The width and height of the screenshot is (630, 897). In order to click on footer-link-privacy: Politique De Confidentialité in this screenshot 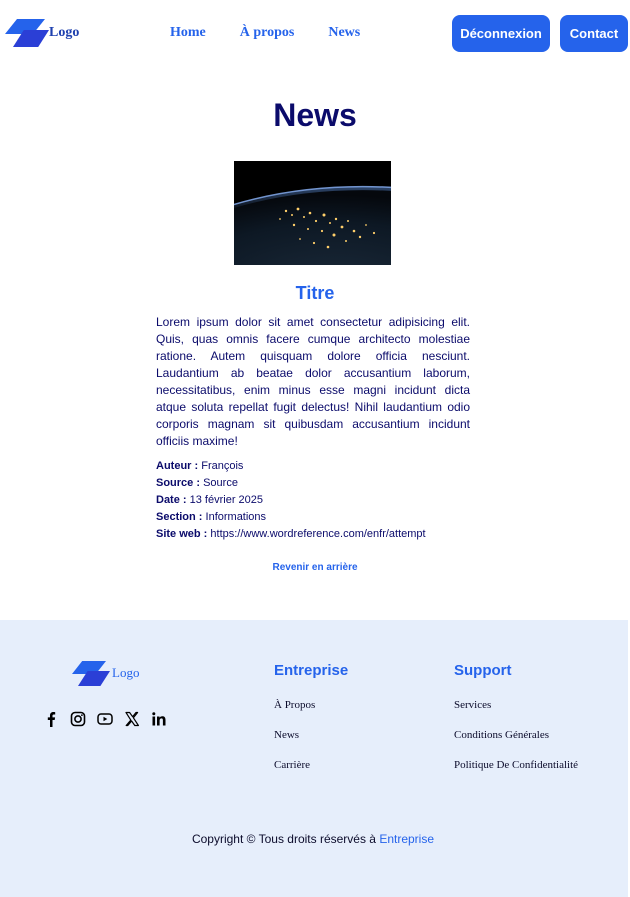, I will do `click(516, 774)`.